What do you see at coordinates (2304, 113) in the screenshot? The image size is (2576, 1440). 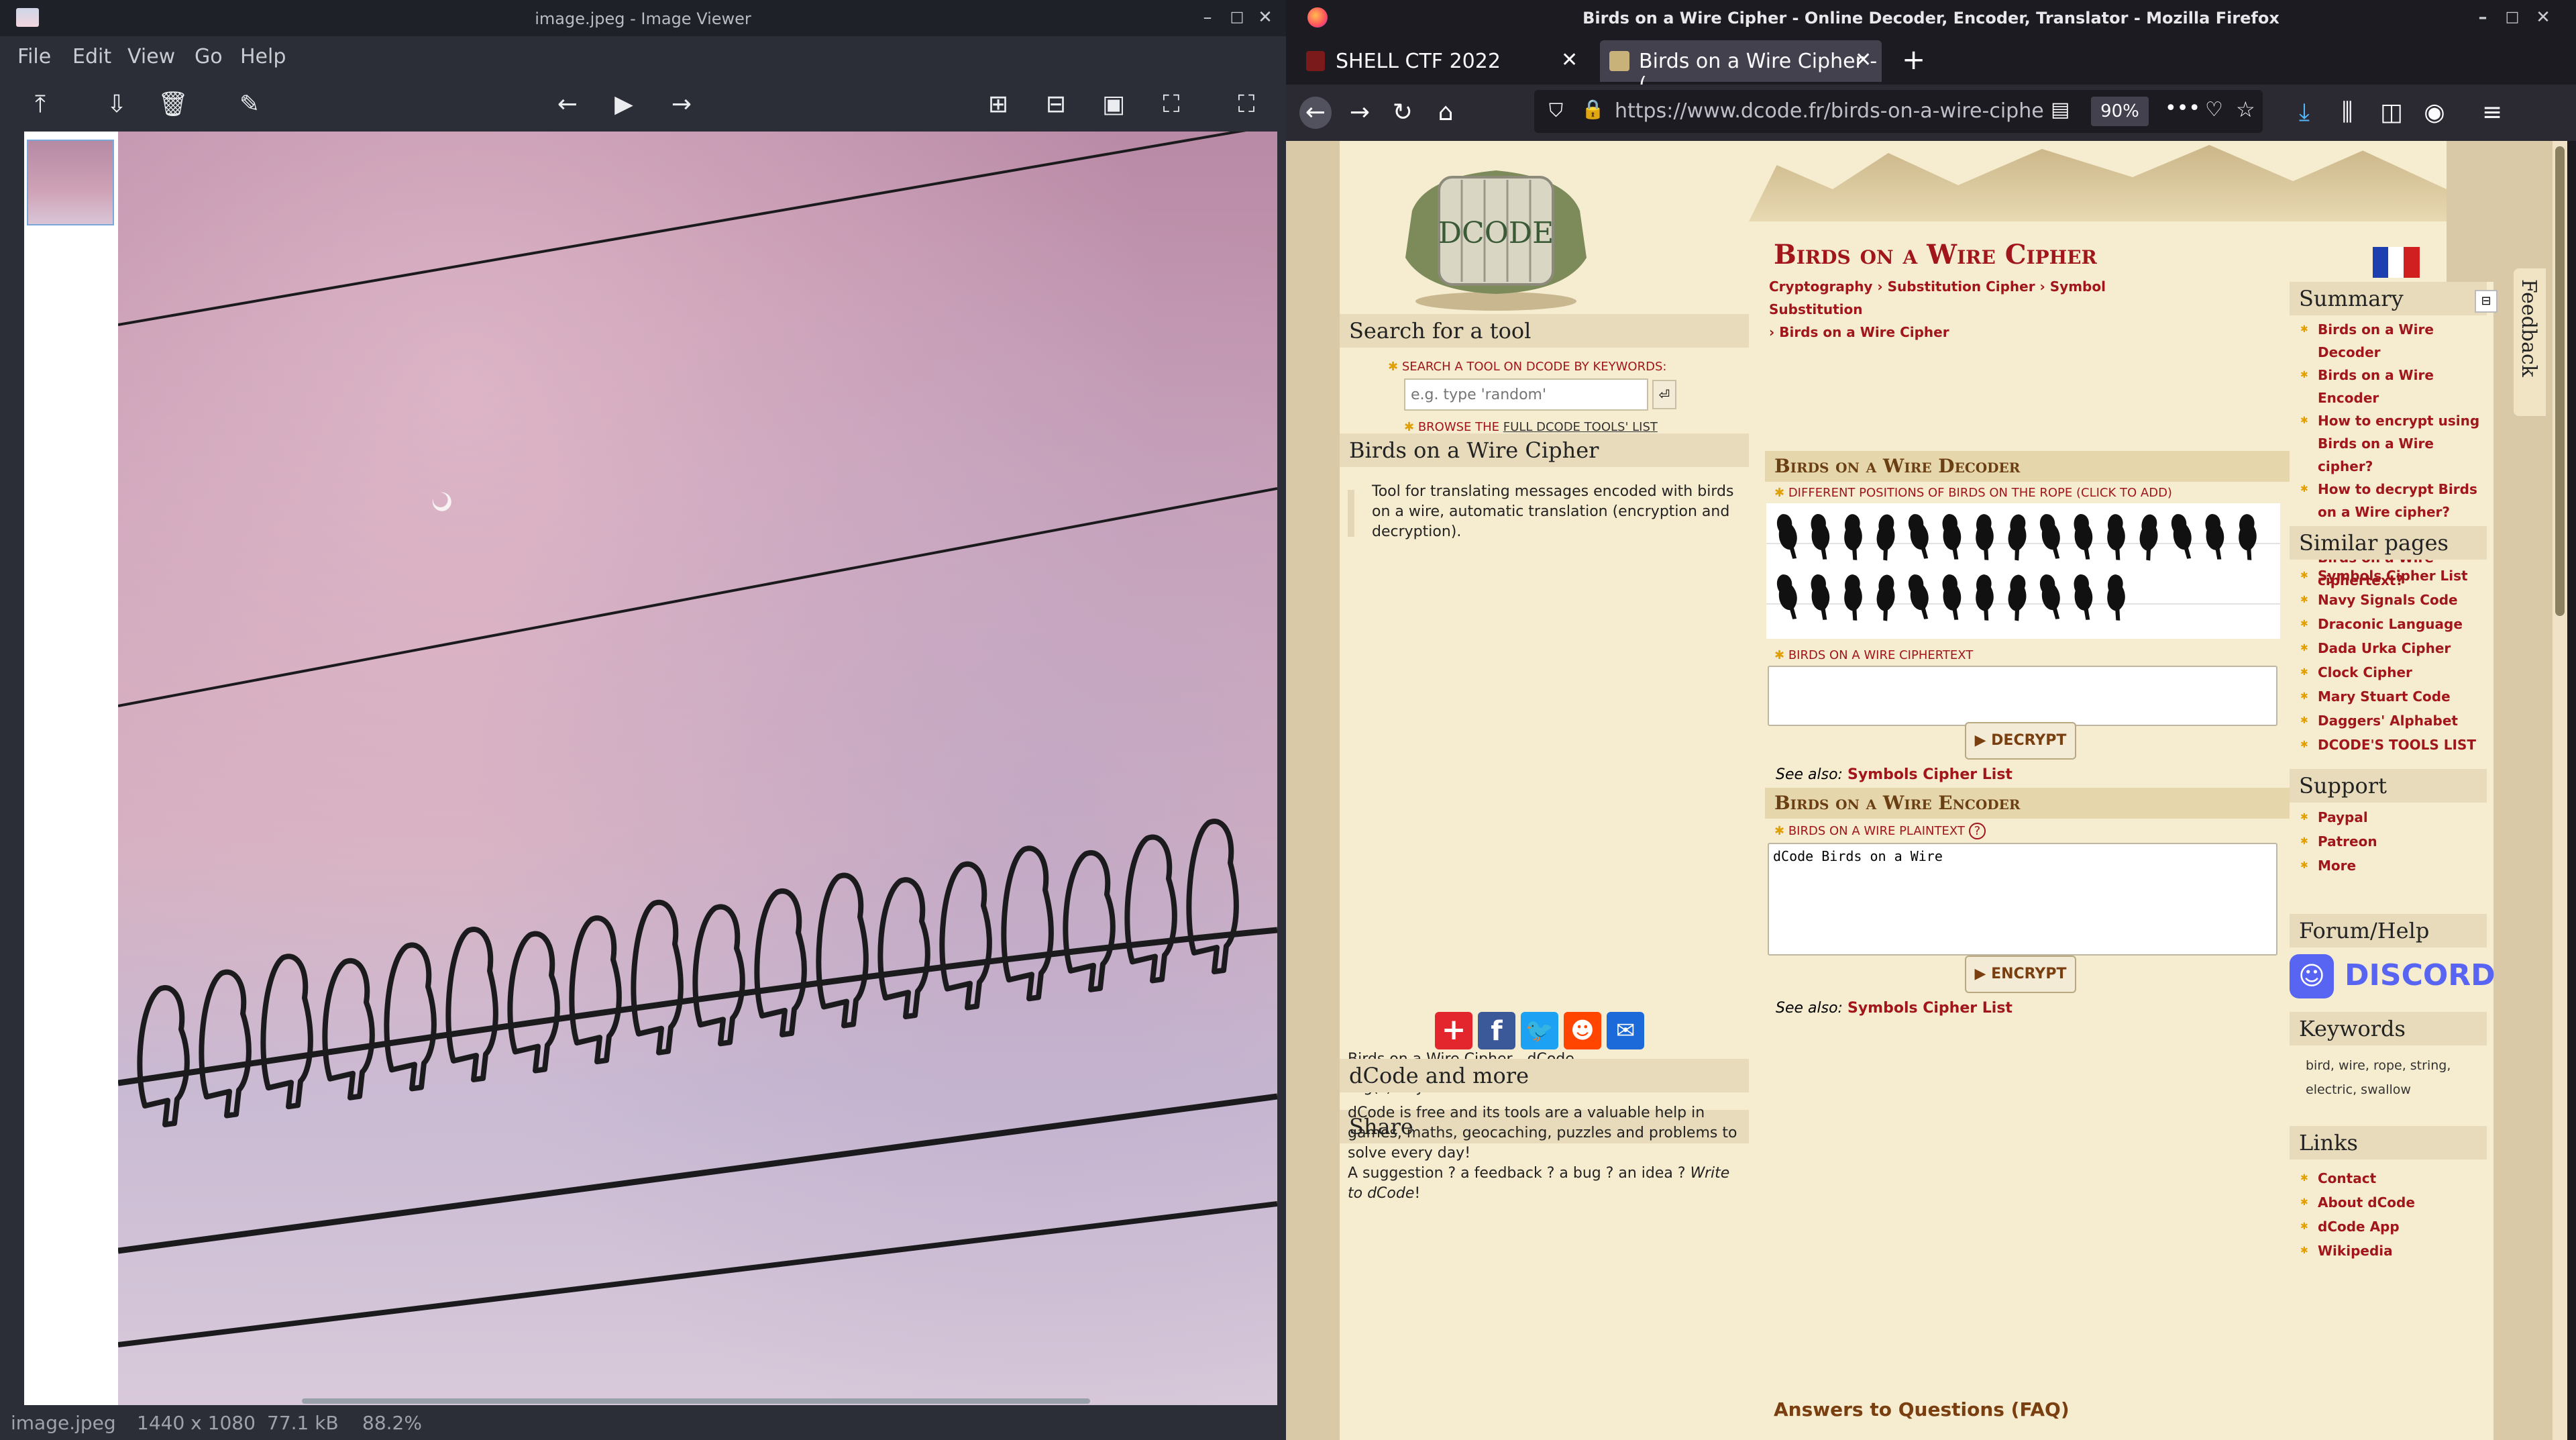 I see `downloads-icon: ⤓` at bounding box center [2304, 113].